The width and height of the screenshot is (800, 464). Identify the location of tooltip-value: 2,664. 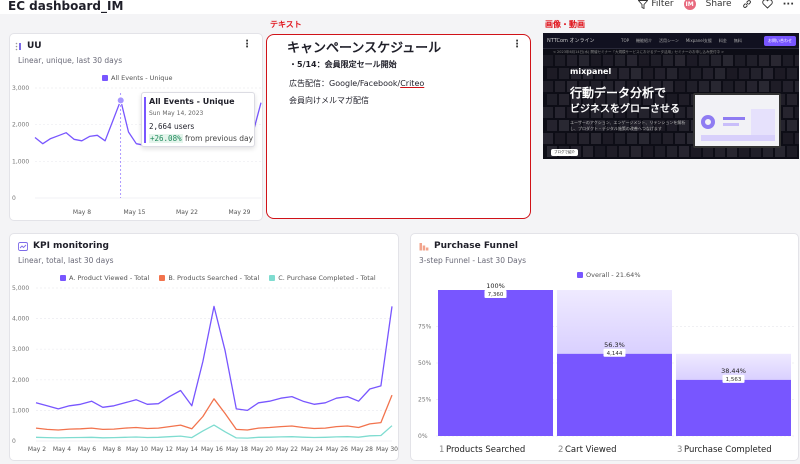
(160, 126).